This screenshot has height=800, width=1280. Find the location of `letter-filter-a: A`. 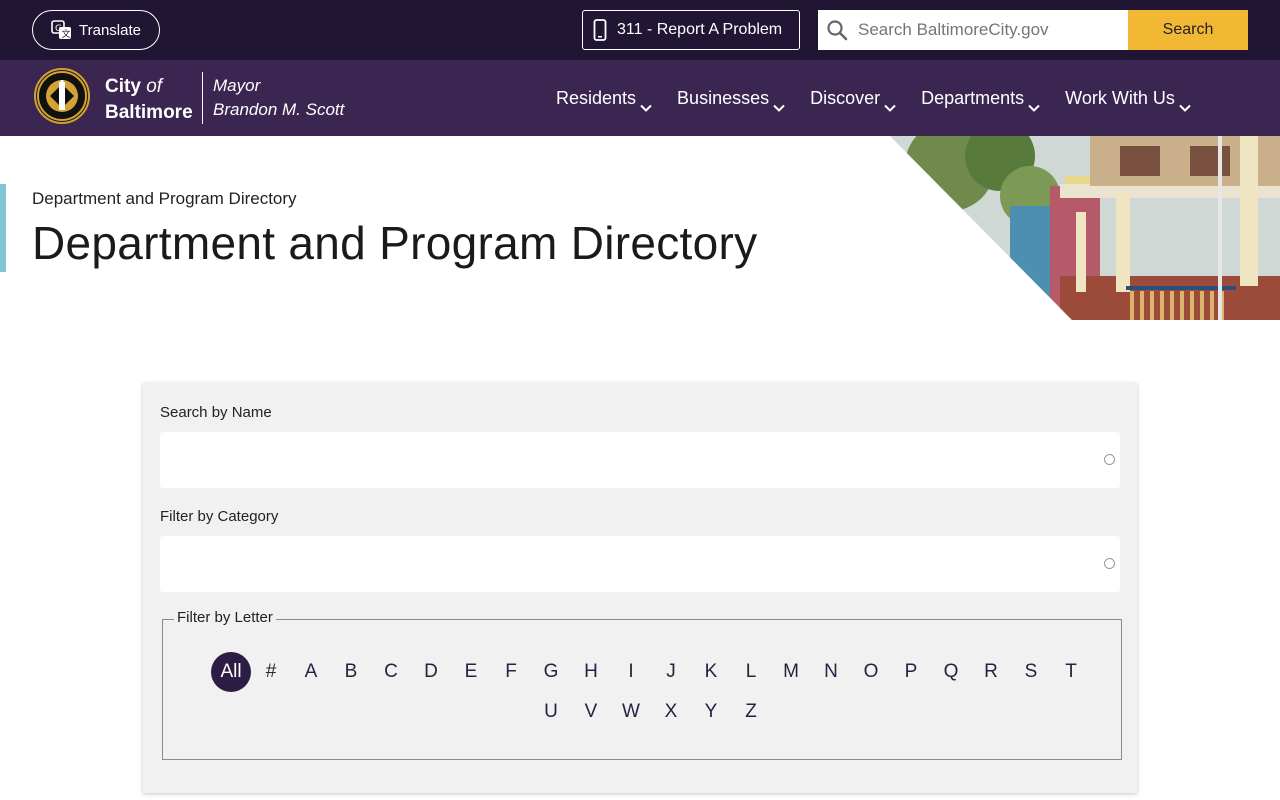

letter-filter-a: A is located at coordinates (311, 672).